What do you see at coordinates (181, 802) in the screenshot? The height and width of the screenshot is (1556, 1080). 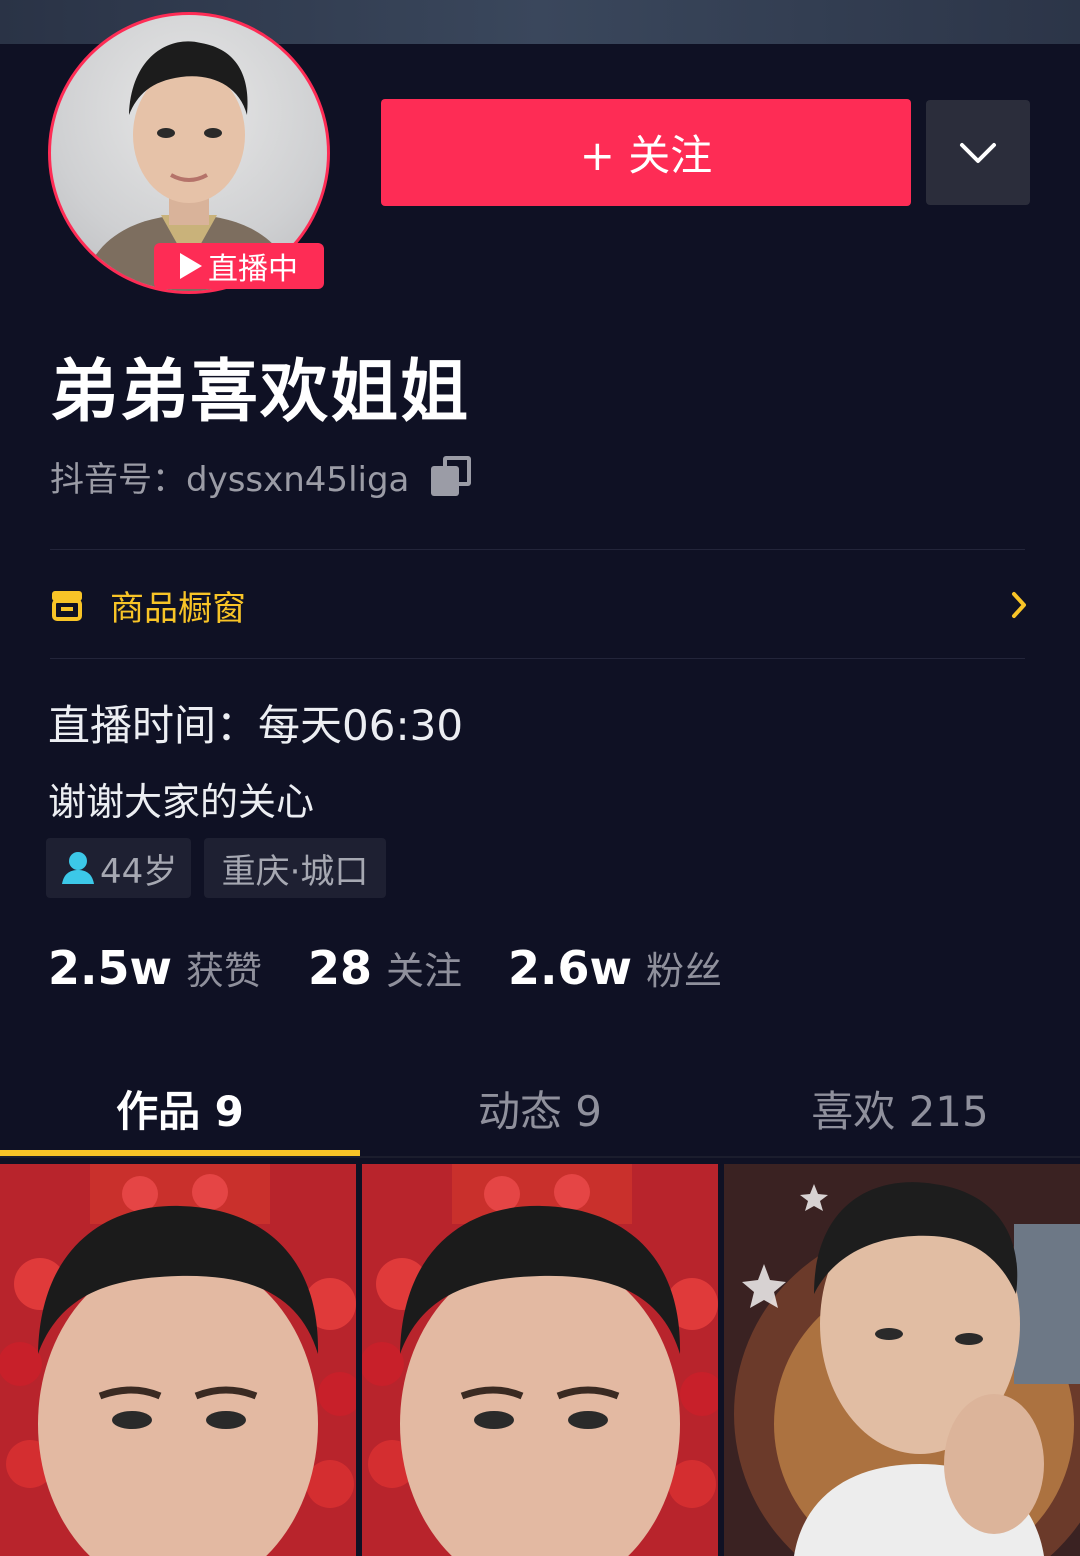 I see `bio-text: 谢谢大家的关心` at bounding box center [181, 802].